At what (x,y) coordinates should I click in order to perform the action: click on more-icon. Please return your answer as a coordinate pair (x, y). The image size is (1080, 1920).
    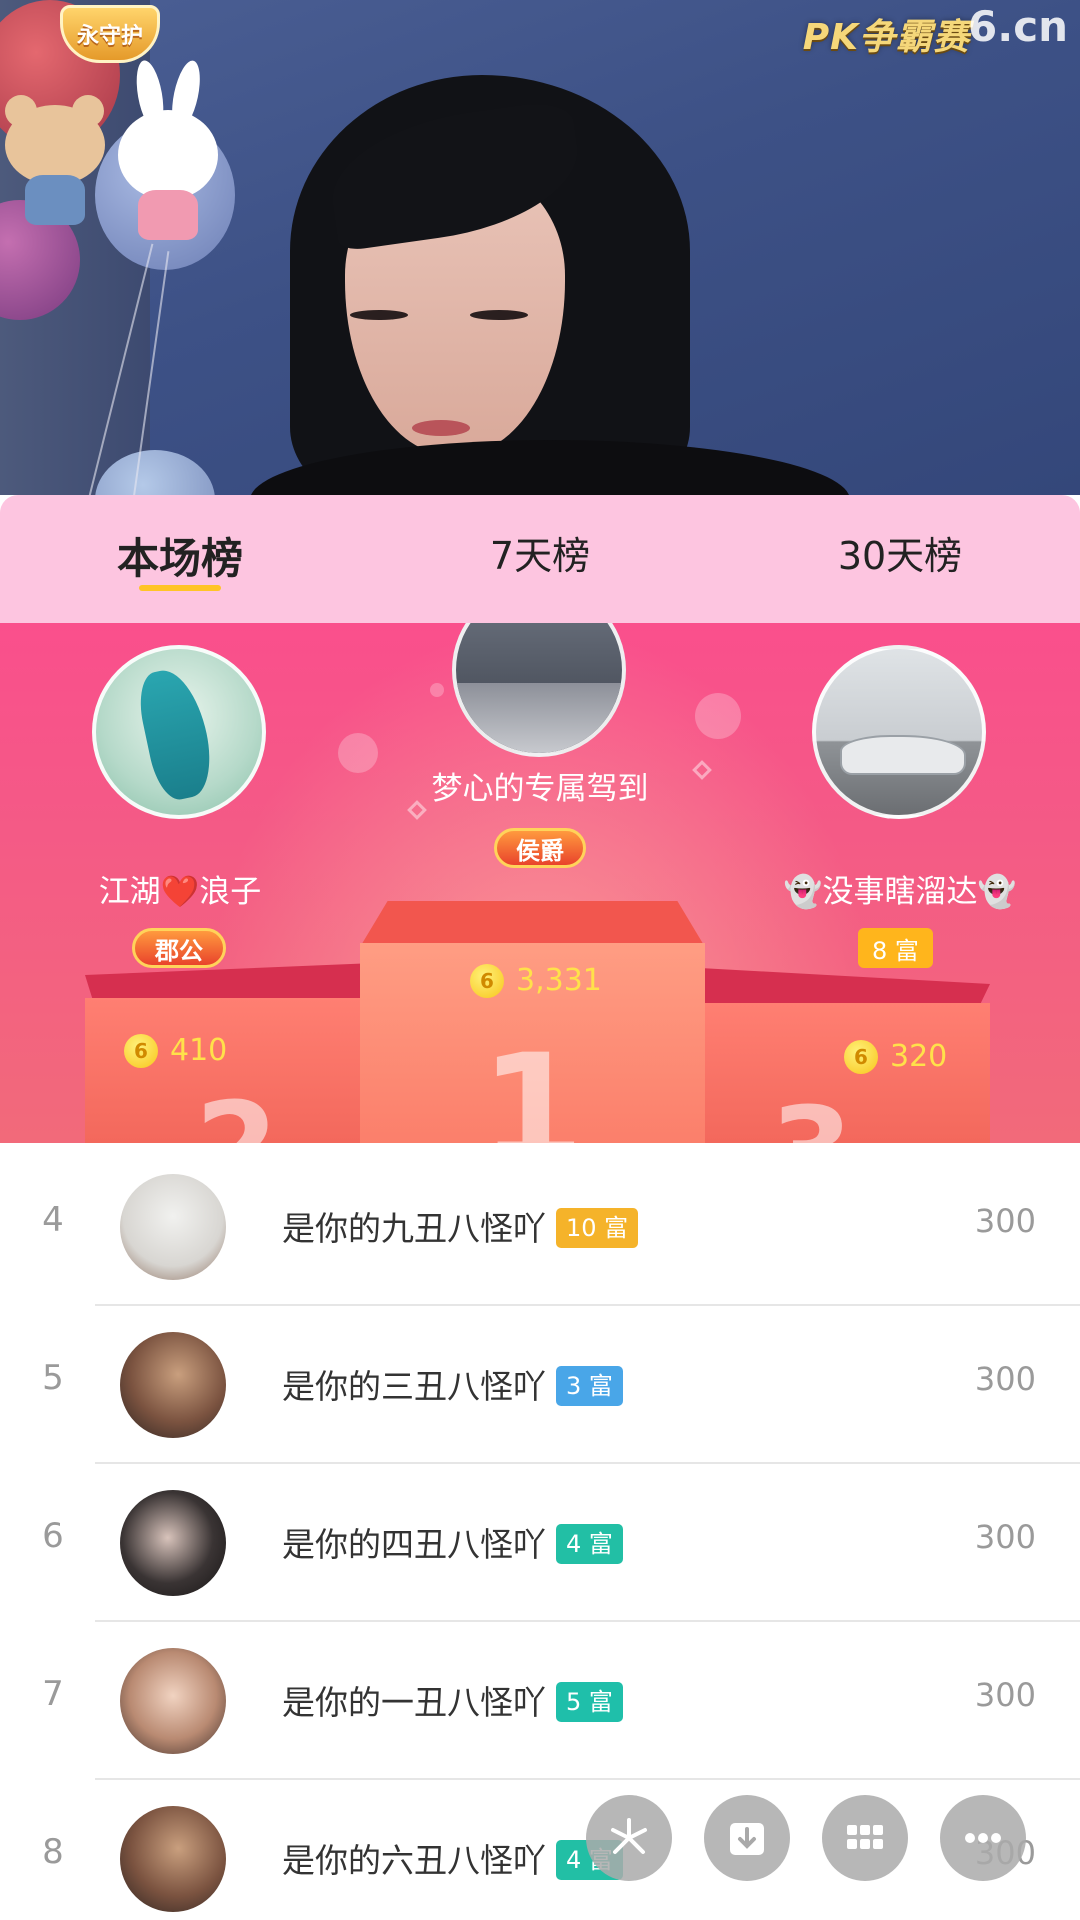
    Looking at the image, I should click on (983, 1838).